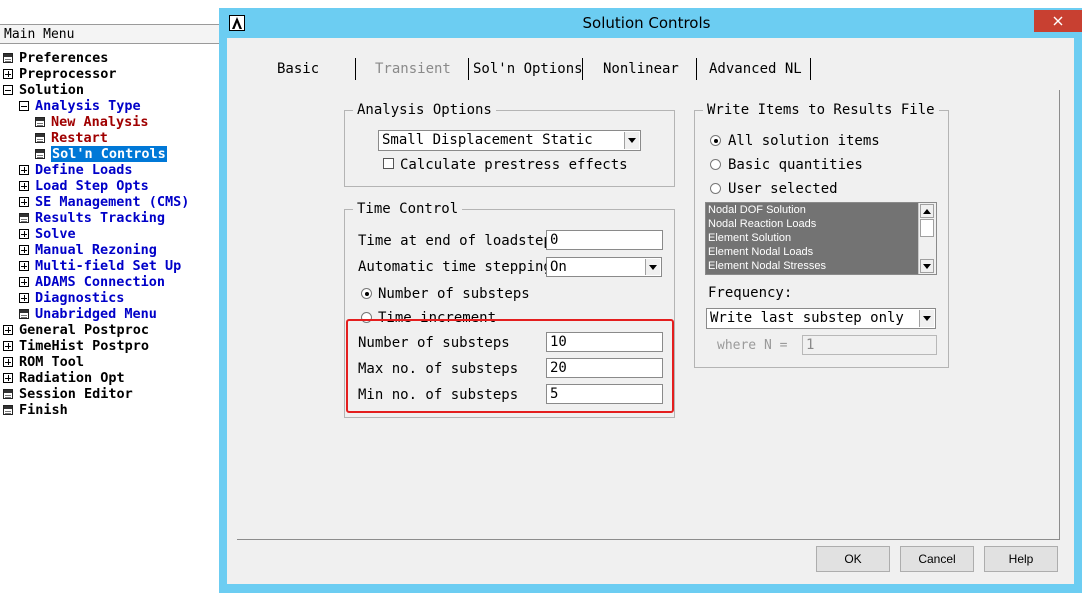 This screenshot has width=1082, height=593. Describe the element at coordinates (84, 346) in the screenshot. I see `menu-item-label: TimeHist Postpro` at that location.